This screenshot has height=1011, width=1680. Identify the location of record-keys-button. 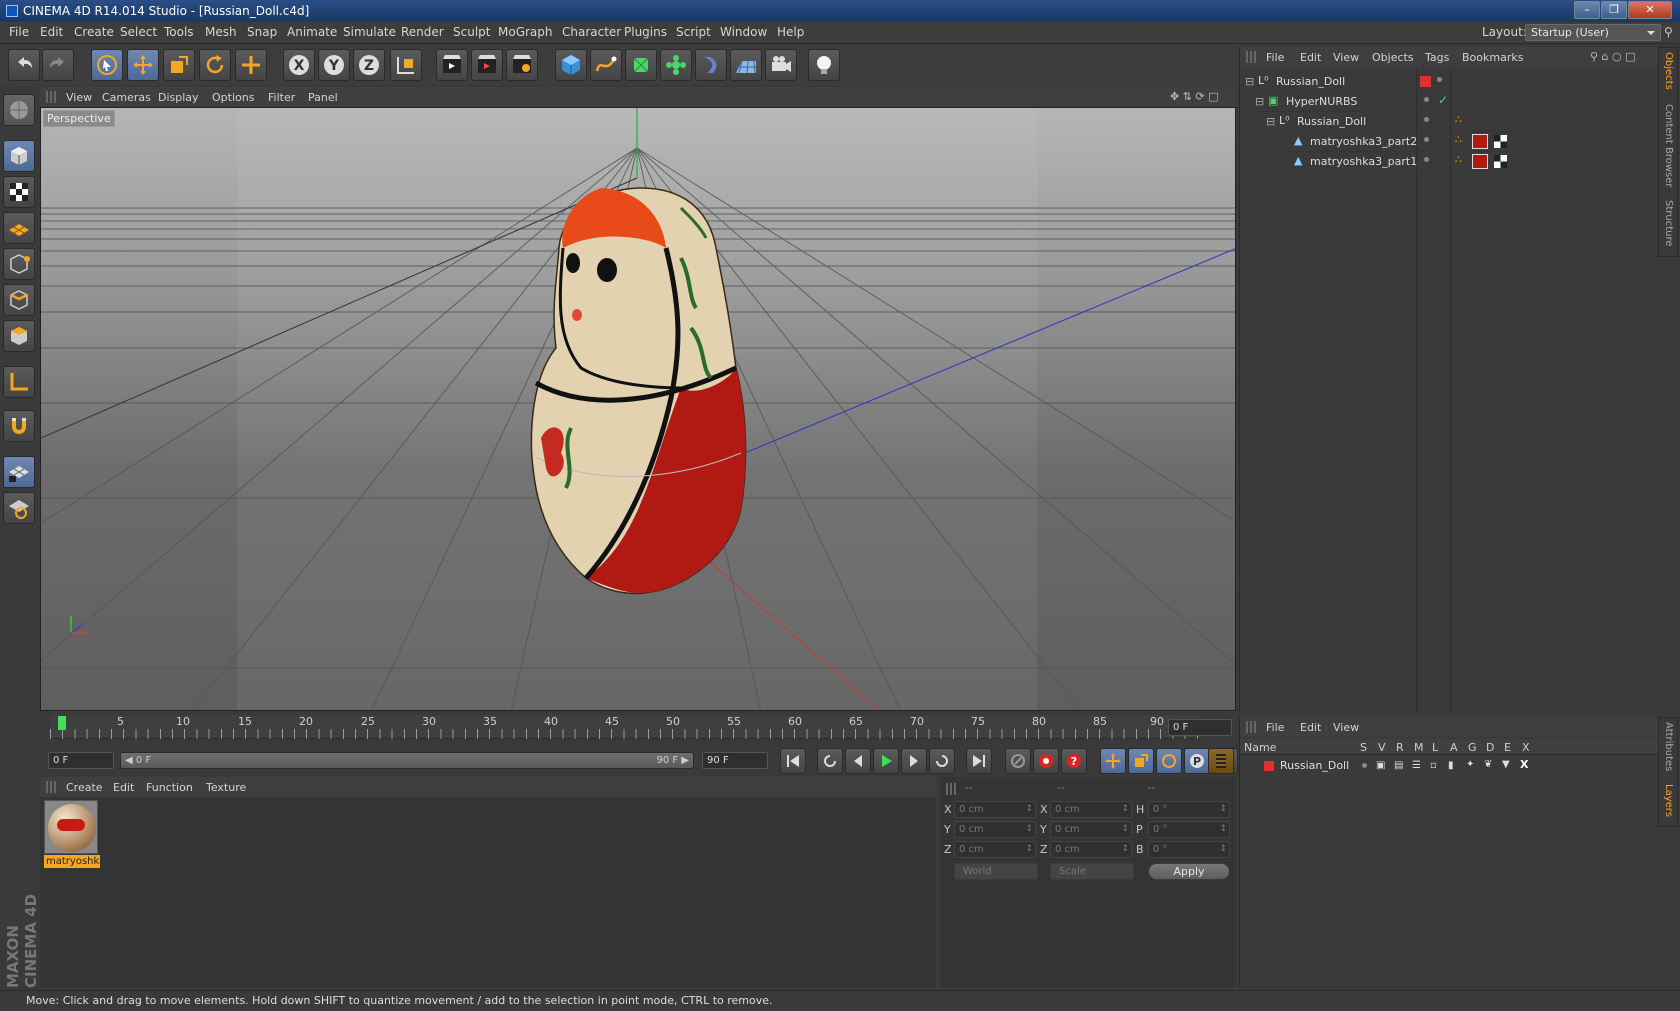
(1018, 761).